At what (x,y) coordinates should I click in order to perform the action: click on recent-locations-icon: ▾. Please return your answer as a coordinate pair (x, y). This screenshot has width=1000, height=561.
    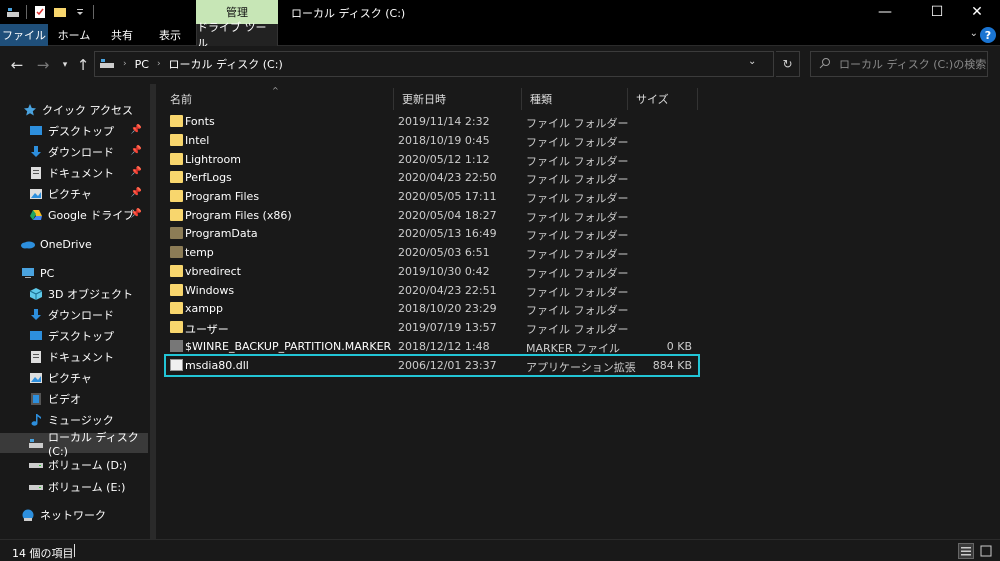
    Looking at the image, I should click on (65, 65).